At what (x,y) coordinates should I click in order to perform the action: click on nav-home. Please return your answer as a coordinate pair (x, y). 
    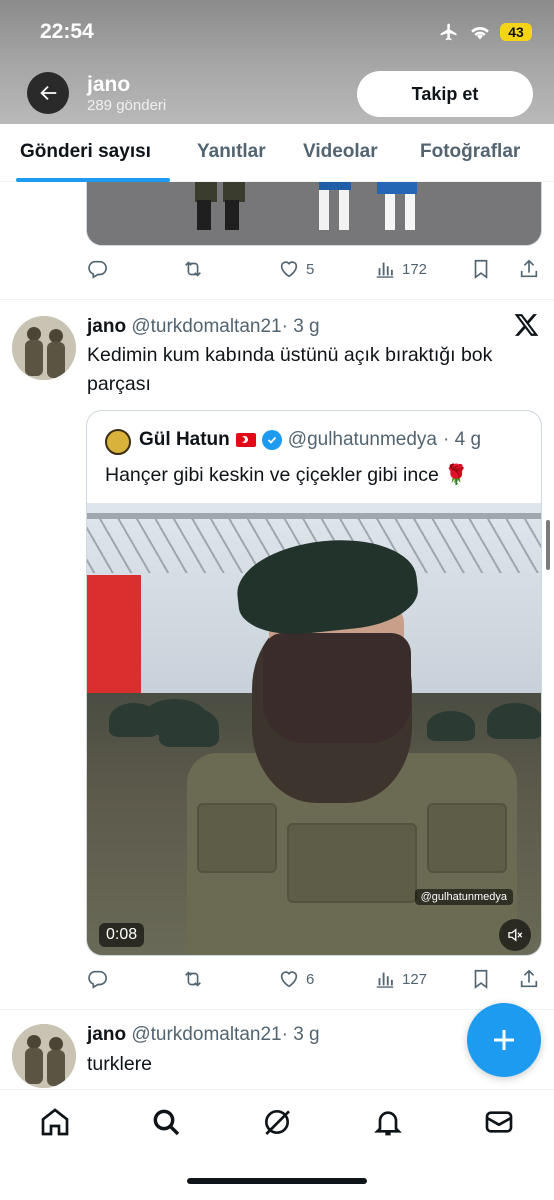
    Looking at the image, I should click on (55, 1122).